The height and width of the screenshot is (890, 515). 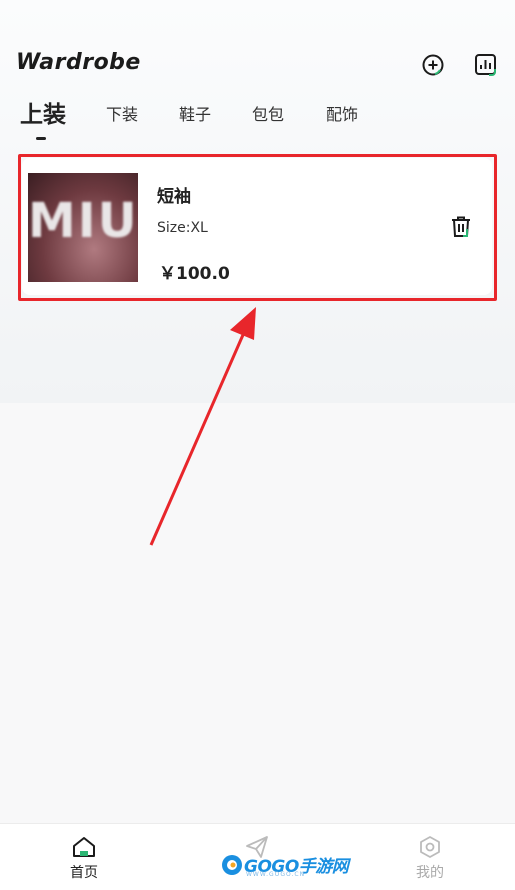 What do you see at coordinates (41, 138) in the screenshot?
I see `active-tab-indicator` at bounding box center [41, 138].